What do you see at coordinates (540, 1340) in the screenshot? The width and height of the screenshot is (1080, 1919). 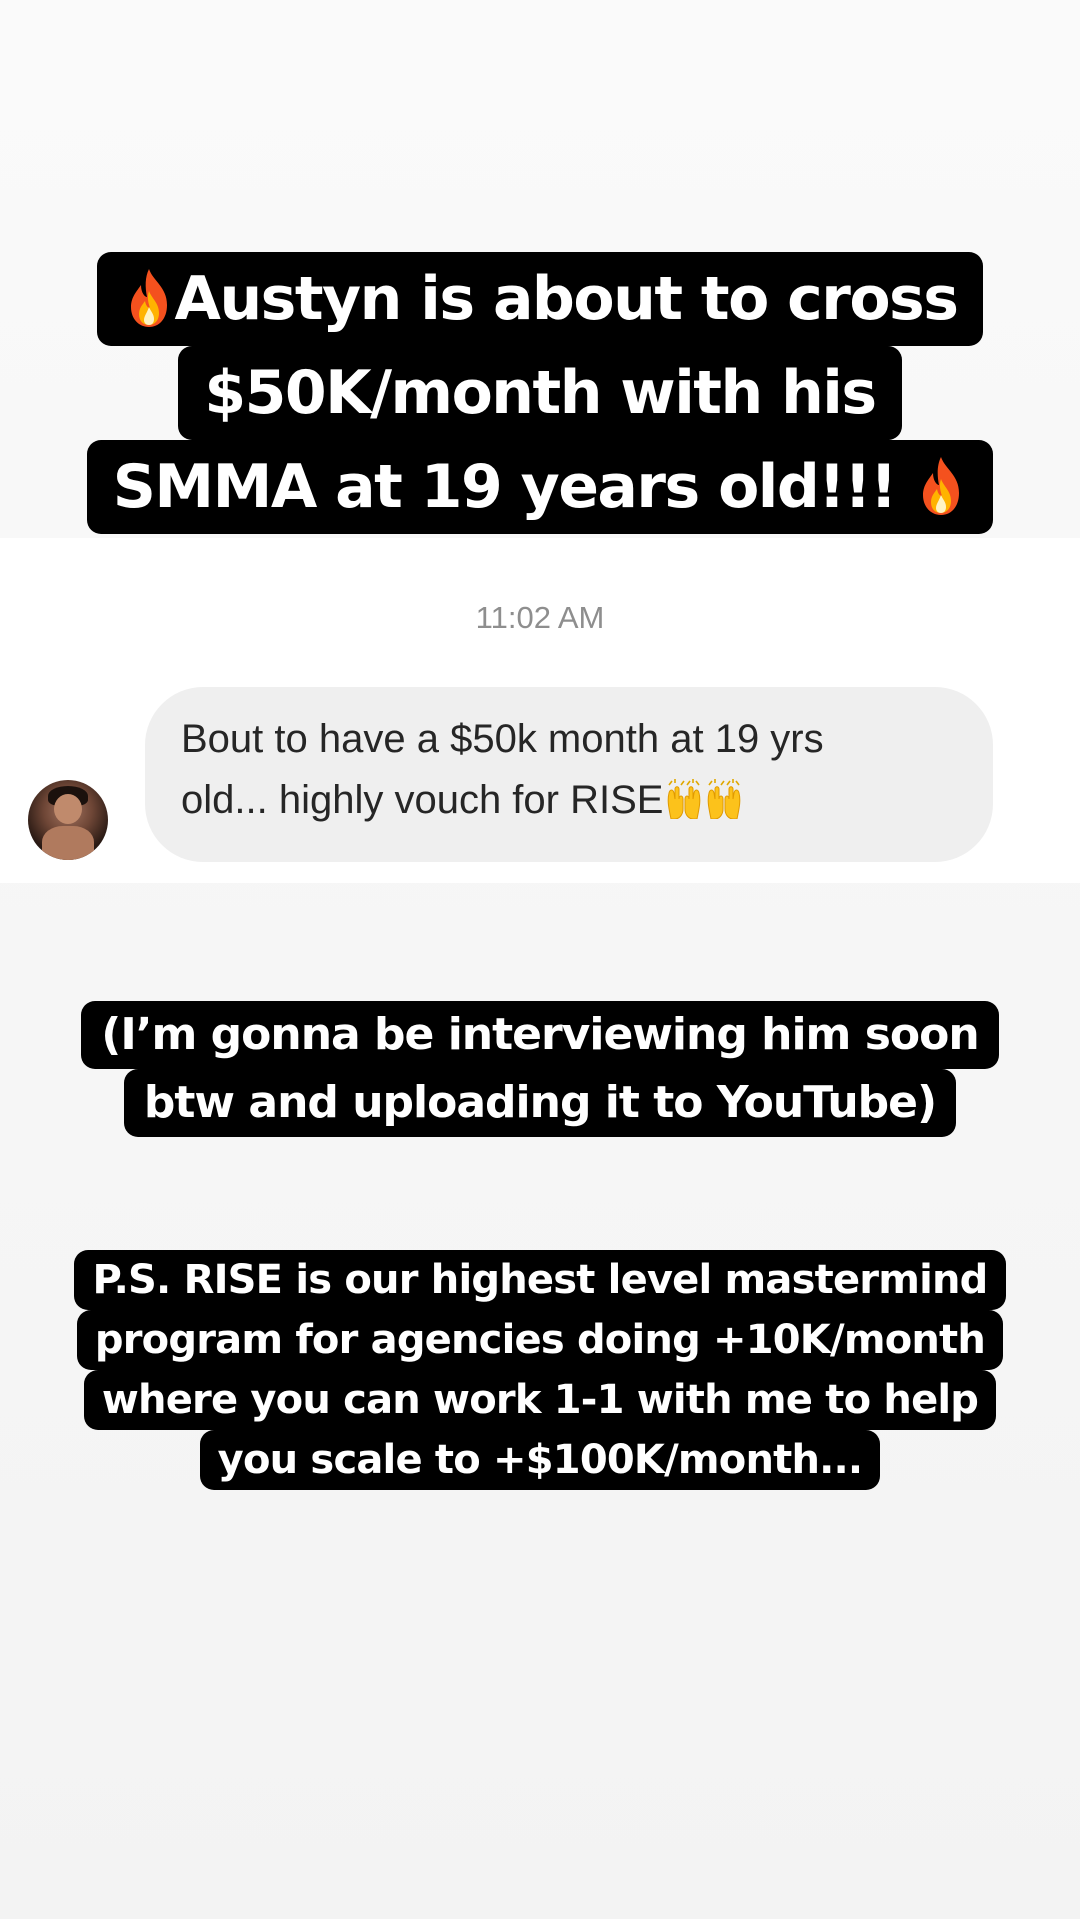 I see `ps-line-2: program for agencies doing +10K/month` at bounding box center [540, 1340].